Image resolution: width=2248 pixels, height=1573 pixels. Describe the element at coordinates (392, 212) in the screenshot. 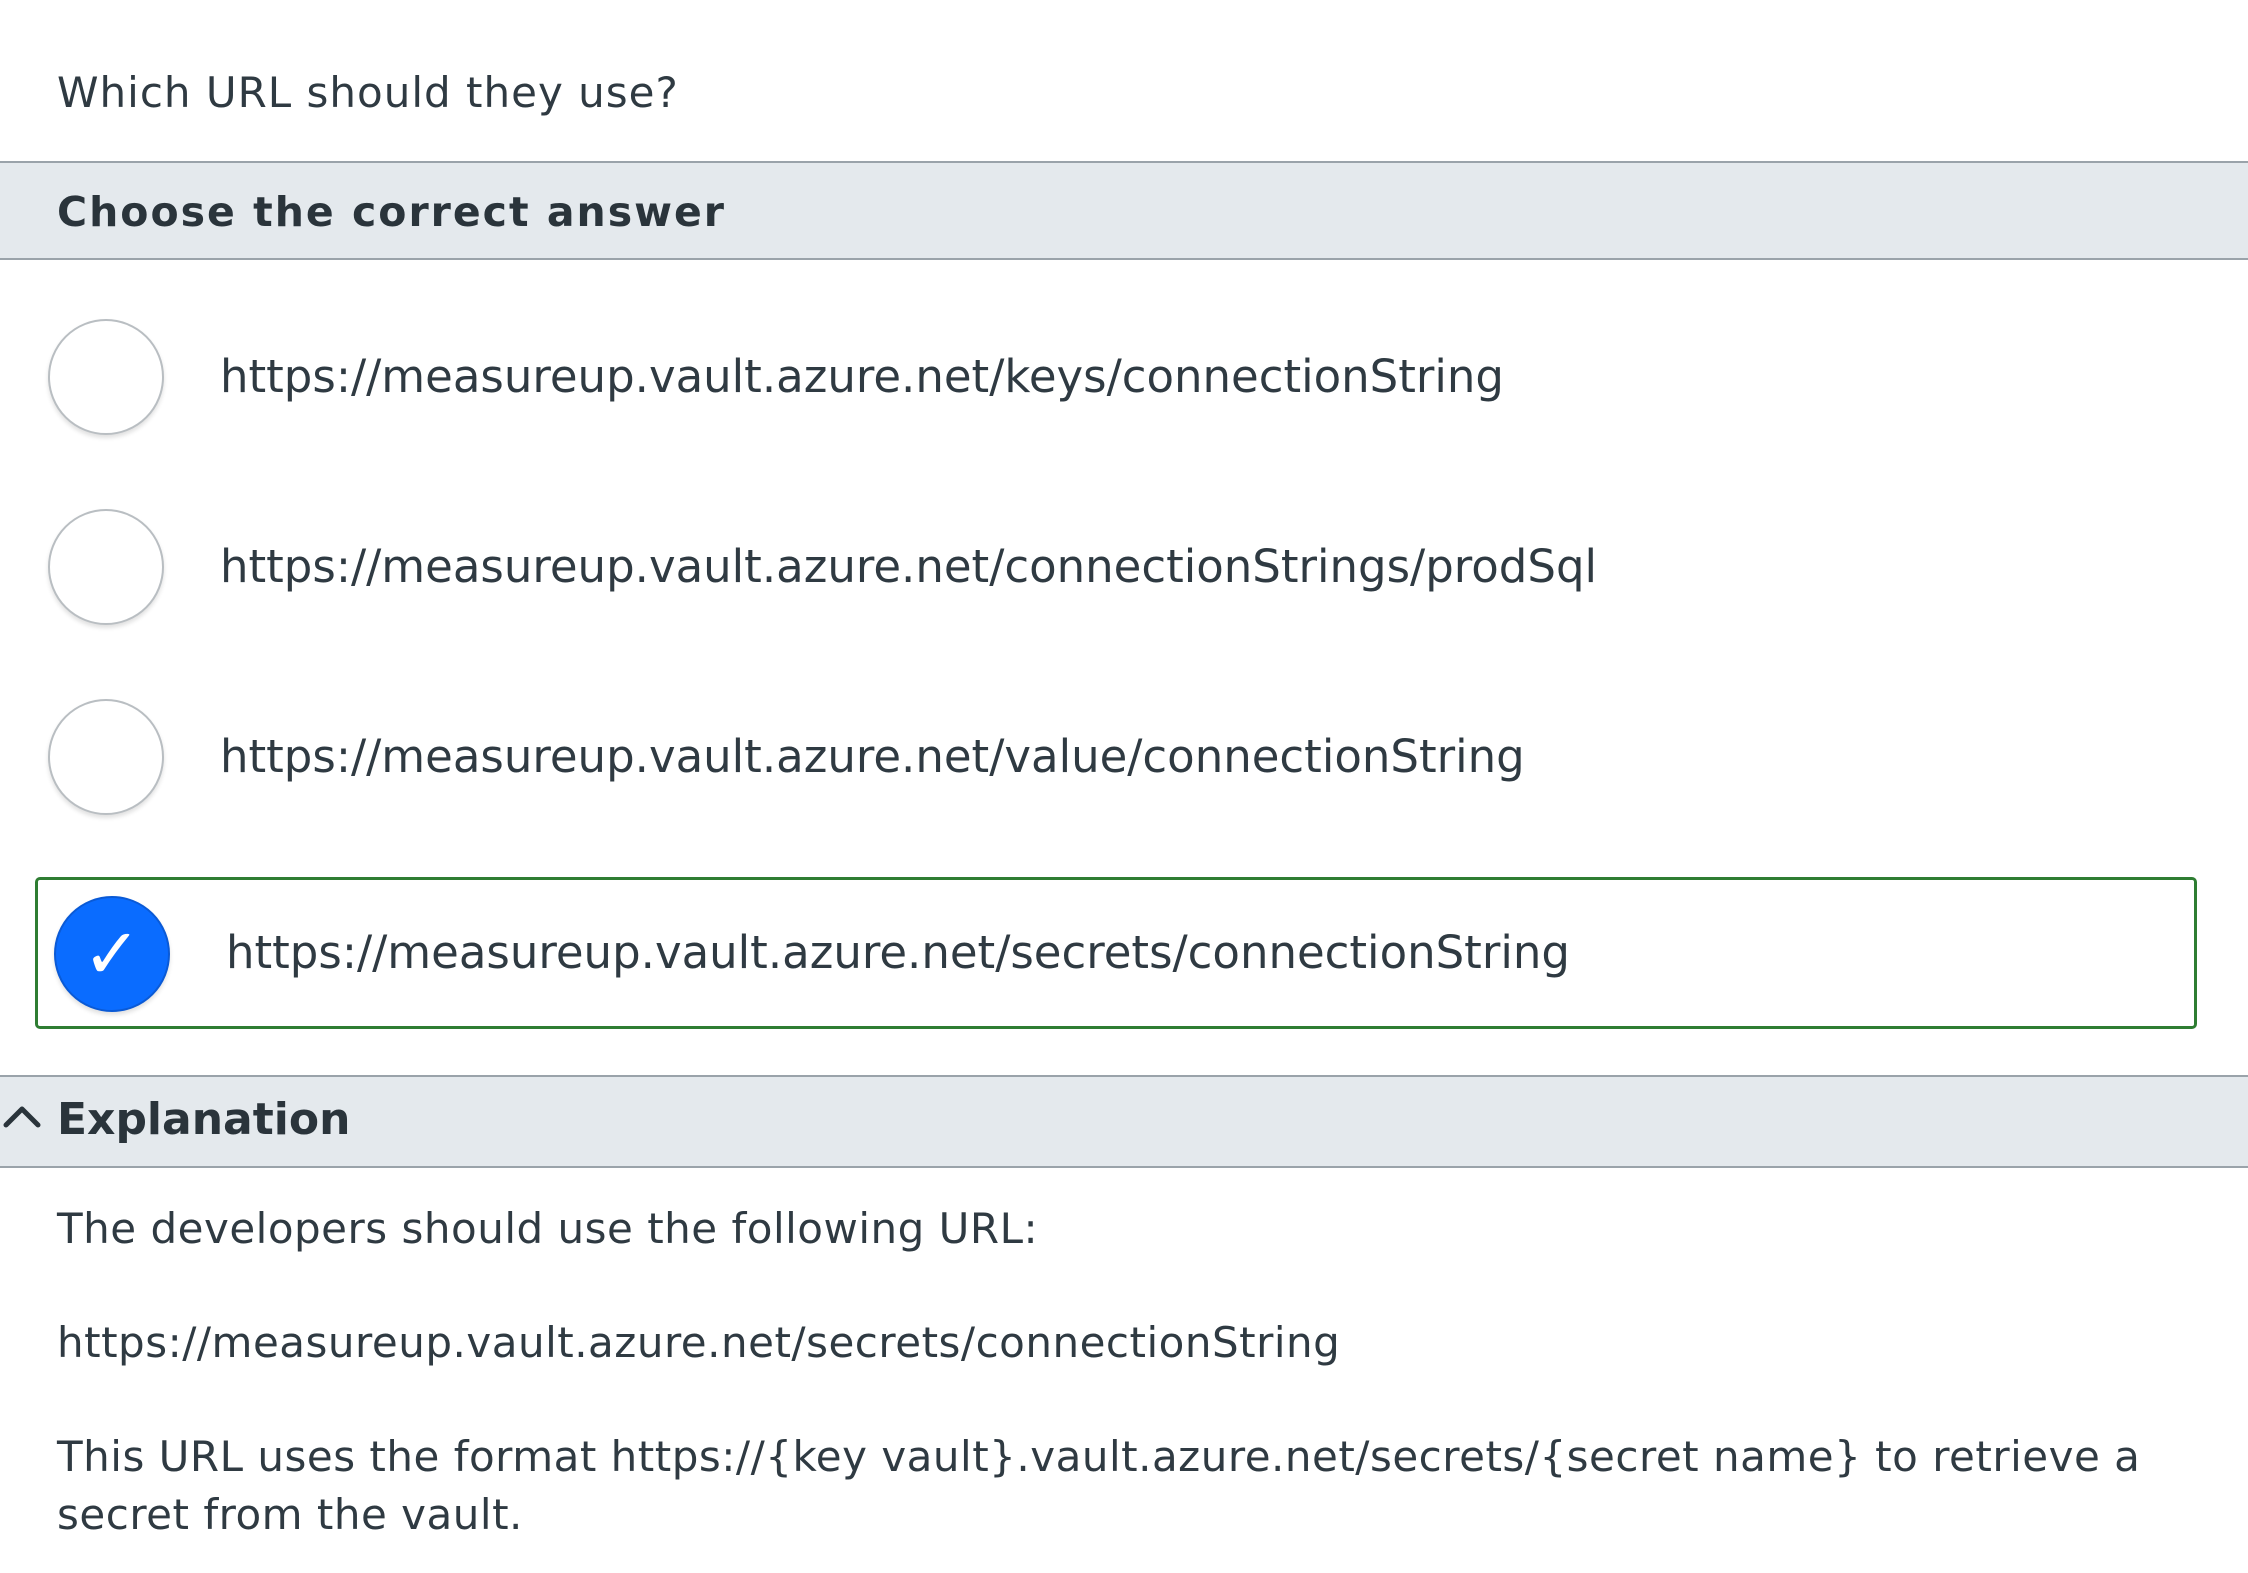

I see `answer-header-label: Choose the correct answer` at that location.